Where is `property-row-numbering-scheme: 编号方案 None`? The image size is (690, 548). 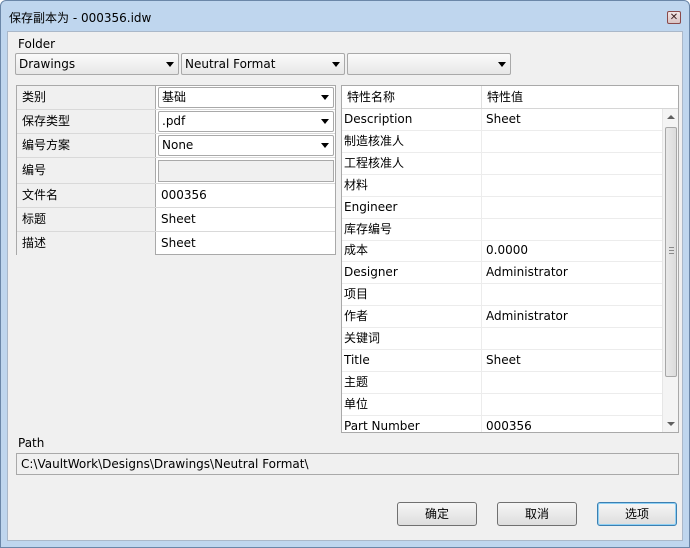
property-row-numbering-scheme: 编号方案 None is located at coordinates (176, 146).